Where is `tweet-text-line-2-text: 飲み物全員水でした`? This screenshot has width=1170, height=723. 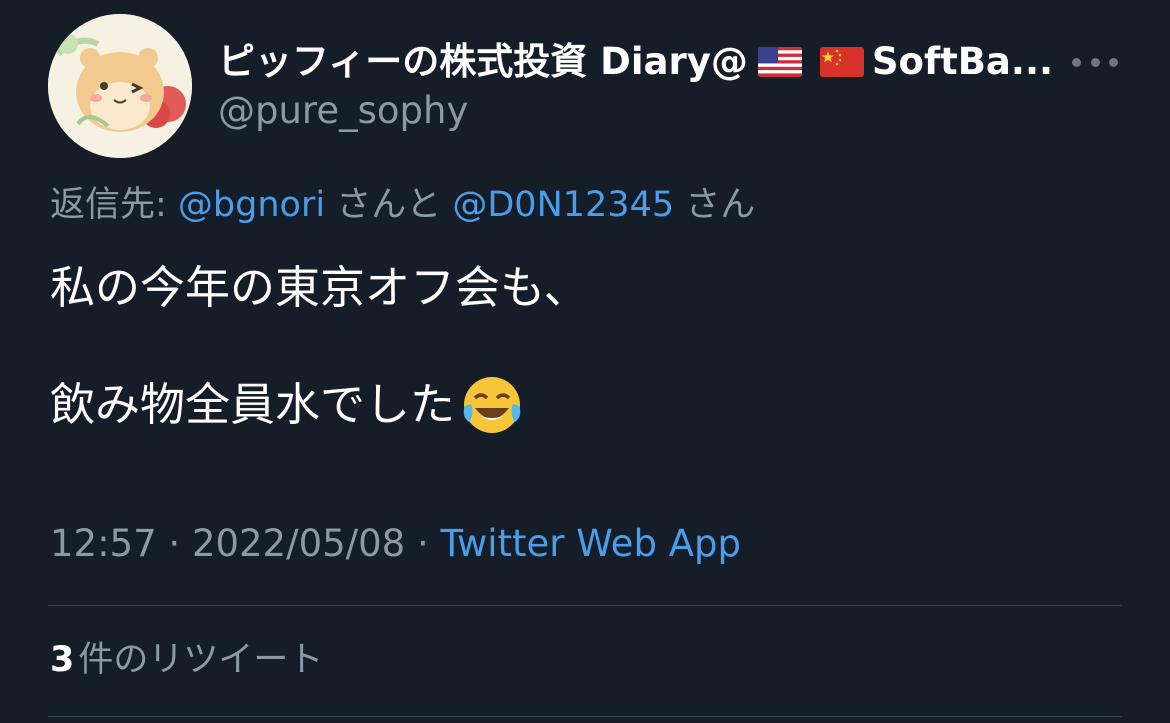
tweet-text-line-2-text: 飲み物全員水でした is located at coordinates (253, 404).